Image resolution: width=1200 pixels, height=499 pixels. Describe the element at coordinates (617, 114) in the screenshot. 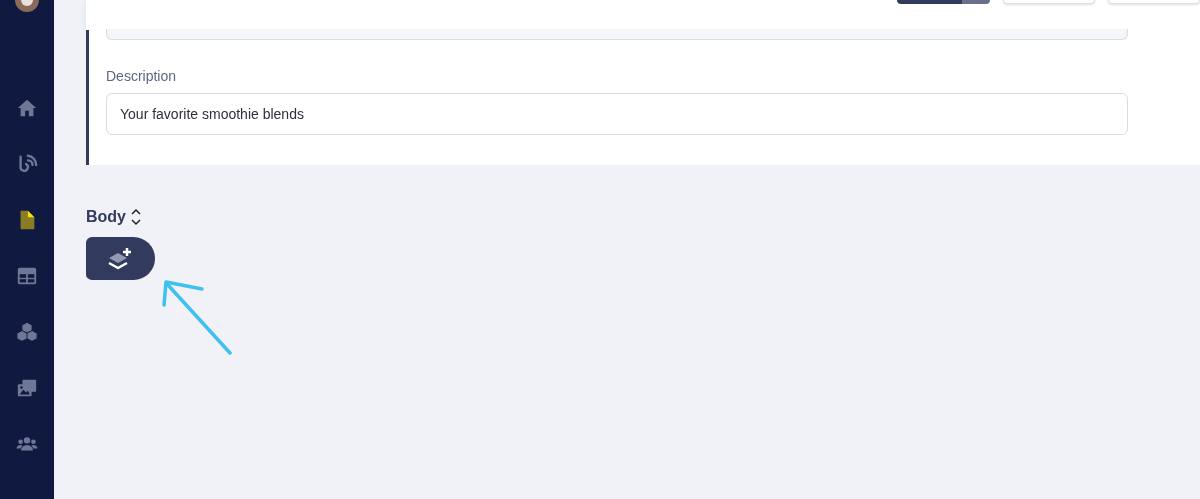

I see `input-field: Your favorite smoothie blends` at that location.